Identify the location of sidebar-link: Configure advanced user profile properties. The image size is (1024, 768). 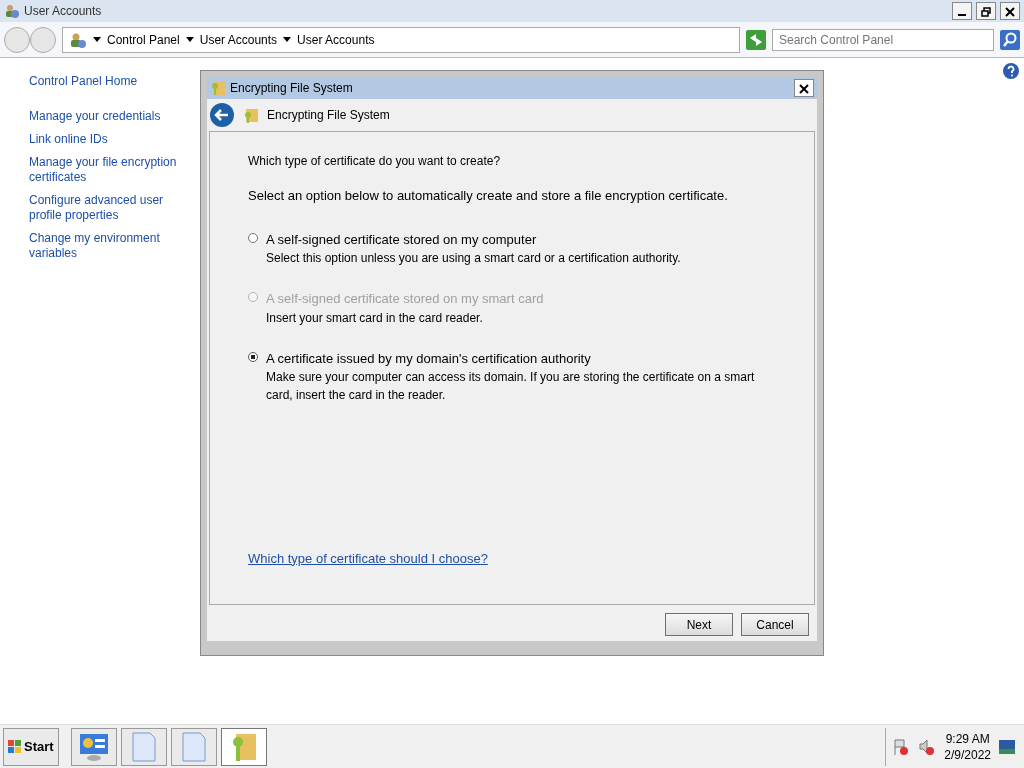
(109, 208).